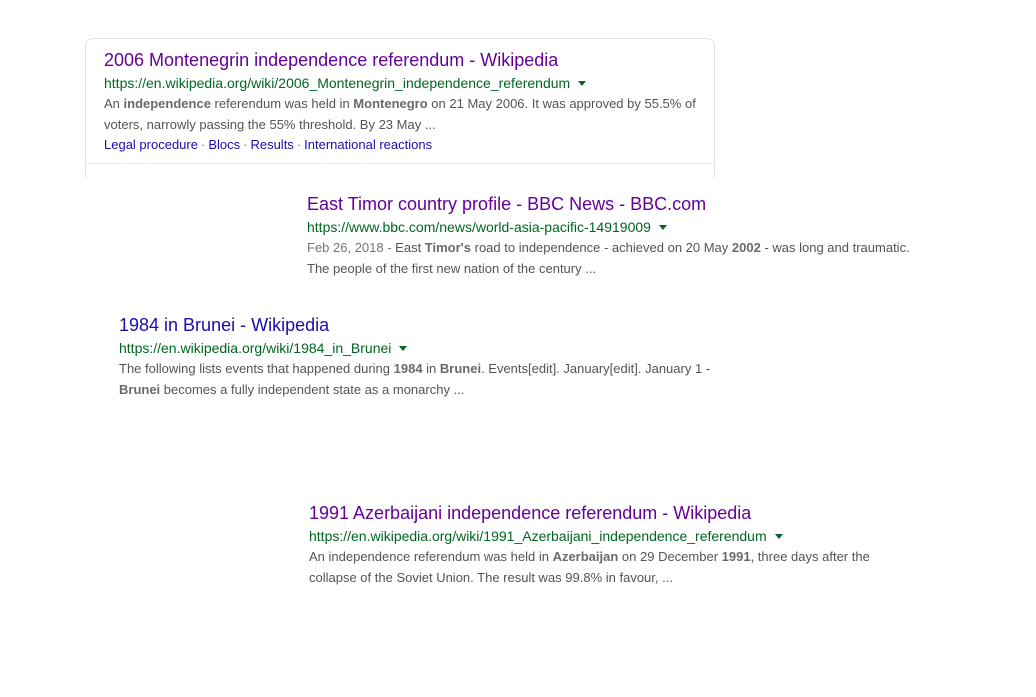 The height and width of the screenshot is (697, 1036). What do you see at coordinates (410, 247) in the screenshot?
I see `snippet-fragment: East` at bounding box center [410, 247].